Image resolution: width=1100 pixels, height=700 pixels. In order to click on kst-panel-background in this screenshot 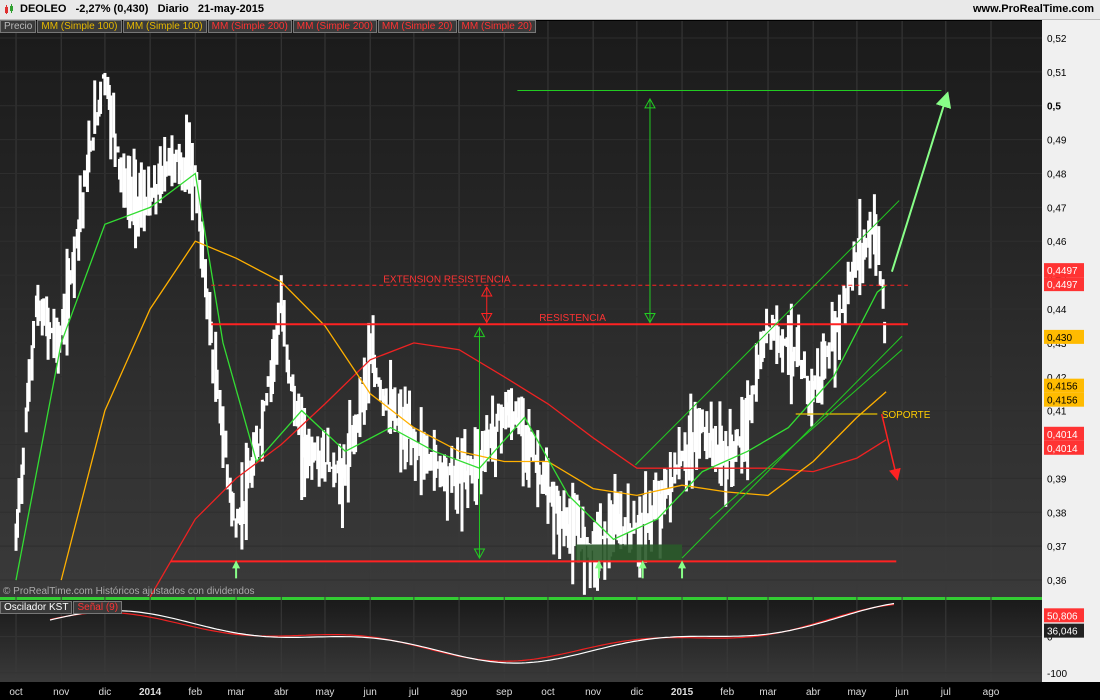, I will do `click(521, 641)`.